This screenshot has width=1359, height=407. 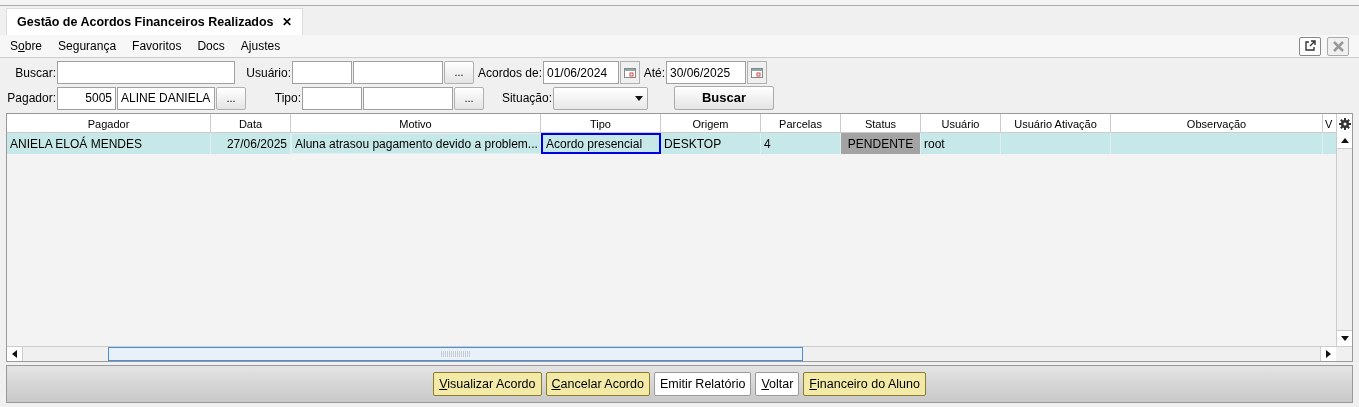 What do you see at coordinates (801, 123) in the screenshot?
I see `column-header: Parcelas` at bounding box center [801, 123].